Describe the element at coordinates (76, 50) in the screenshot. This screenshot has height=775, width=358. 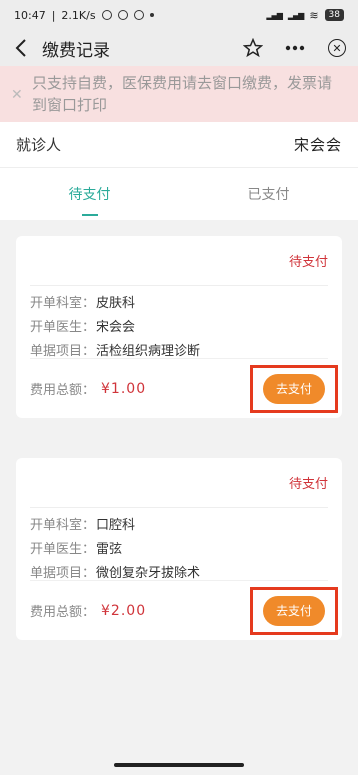
I see `page-title: 缴费记录` at that location.